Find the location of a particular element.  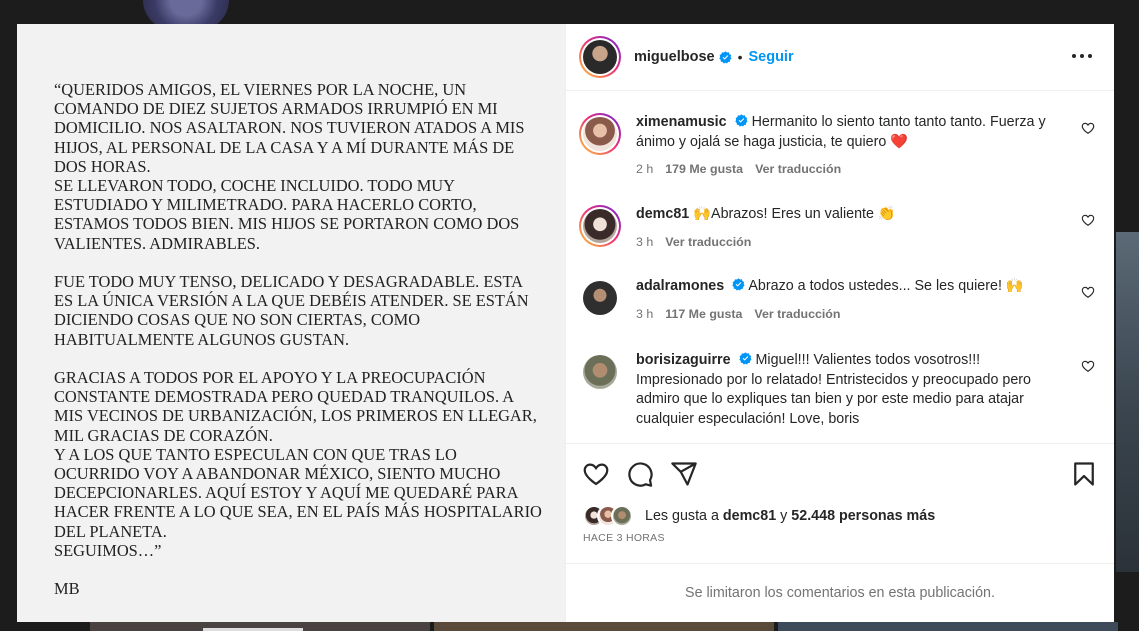

comment-icon is located at coordinates (640, 474).